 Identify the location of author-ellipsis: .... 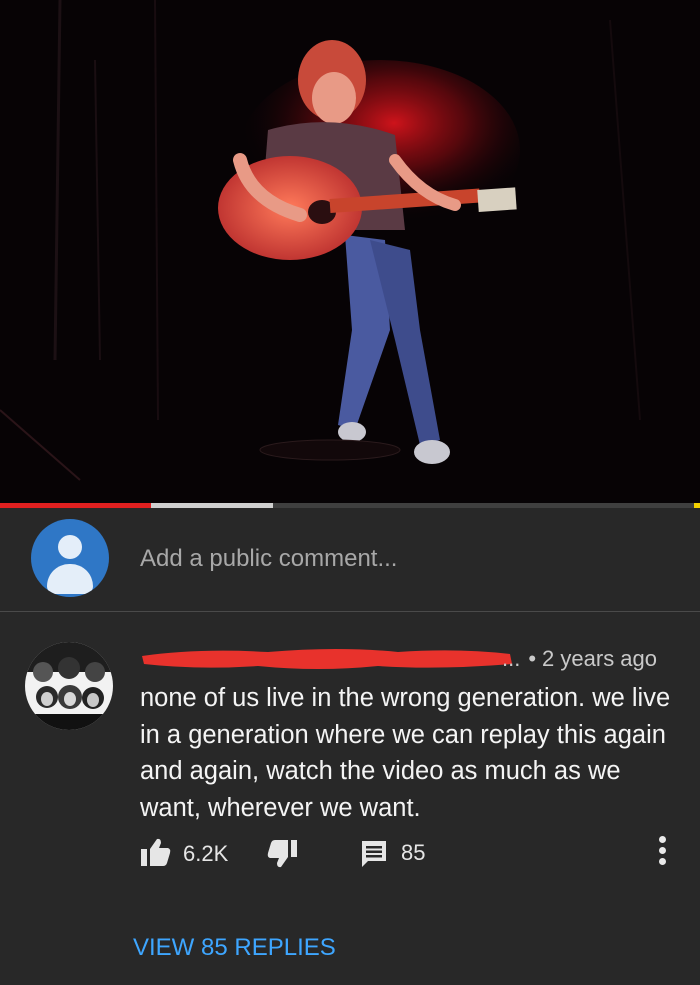
(511, 658).